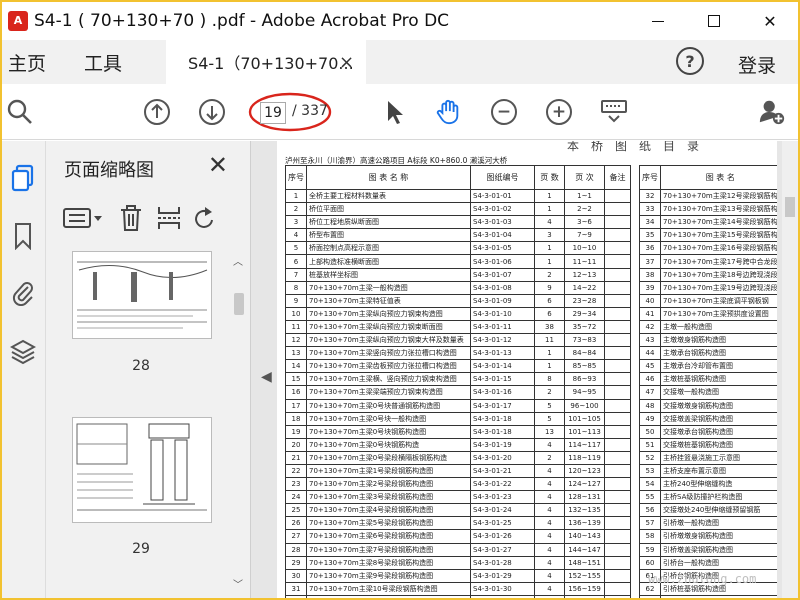 This screenshot has height=600, width=800. I want to click on page-thumbnails-icon, so click(23, 178).